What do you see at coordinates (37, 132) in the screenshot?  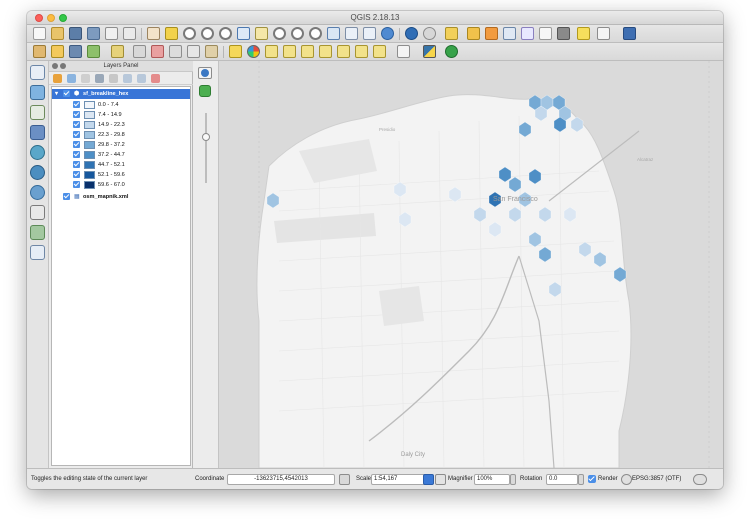 I see `add-postgis-layer-icon` at bounding box center [37, 132].